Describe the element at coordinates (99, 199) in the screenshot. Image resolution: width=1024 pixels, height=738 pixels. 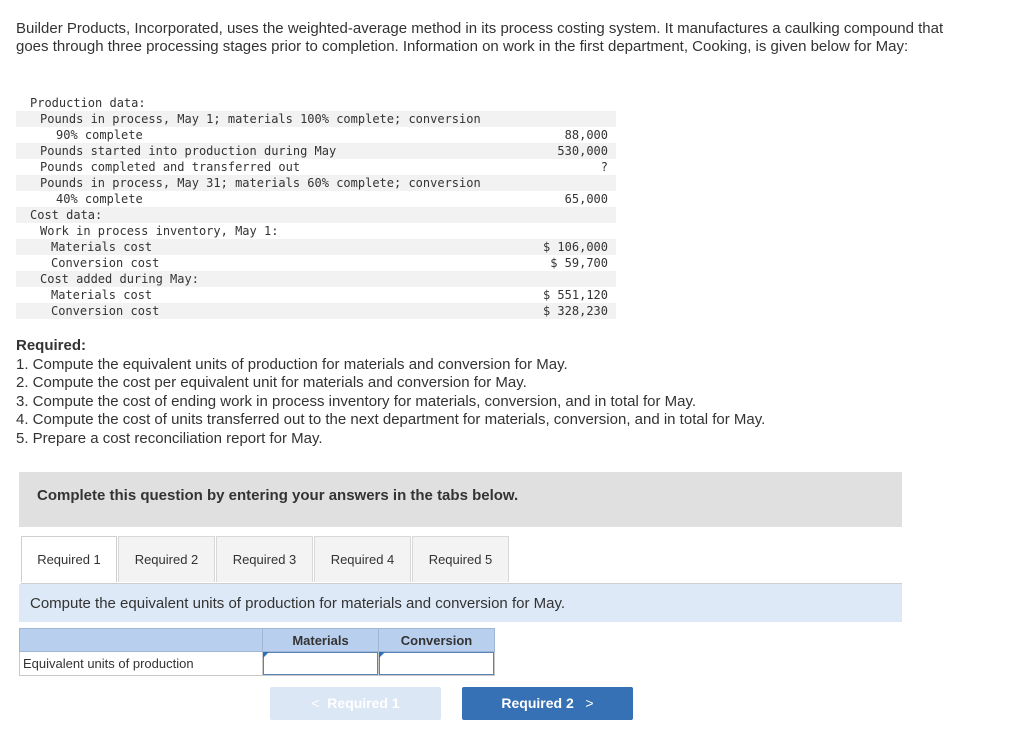
I see `row-label: 40% complete` at that location.